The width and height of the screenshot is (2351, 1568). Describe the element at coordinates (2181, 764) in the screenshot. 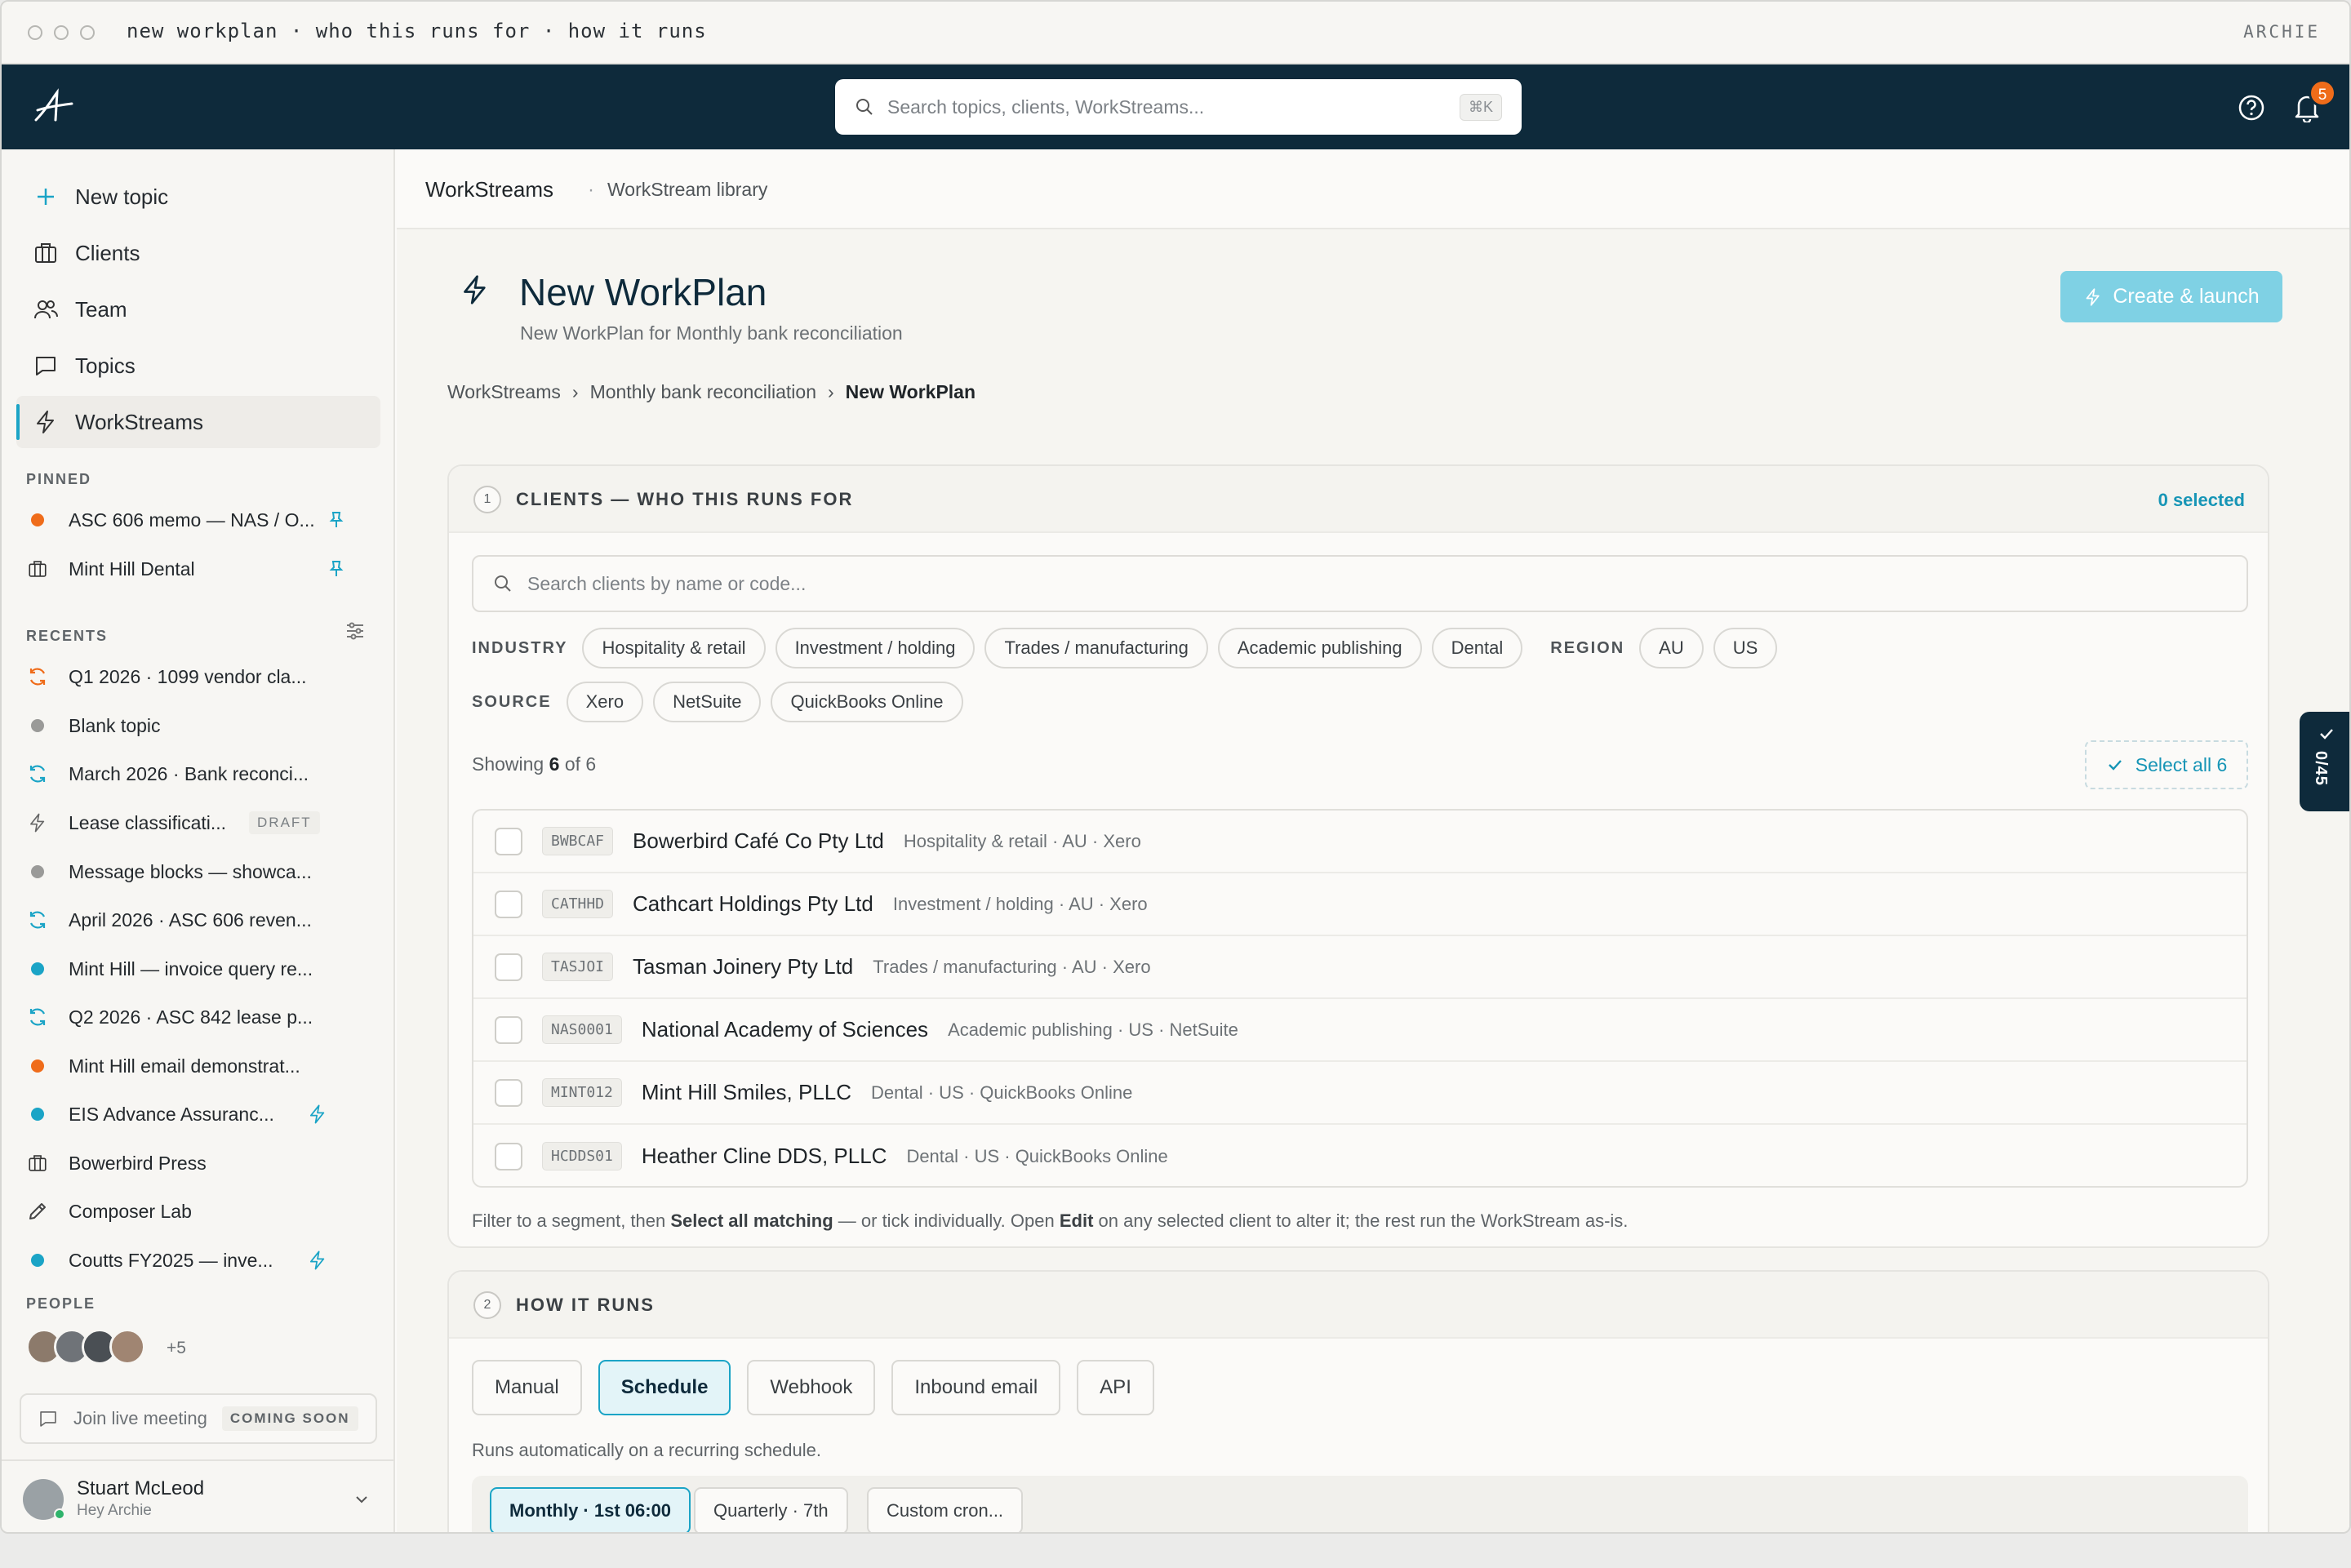

I see `select-all-label: Select all 6` at that location.